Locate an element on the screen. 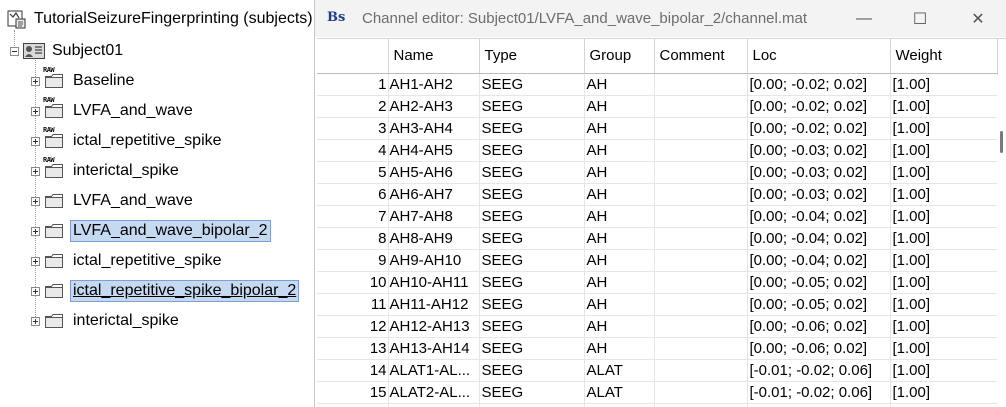  cell-name: AH2-AH3 is located at coordinates (434, 106).